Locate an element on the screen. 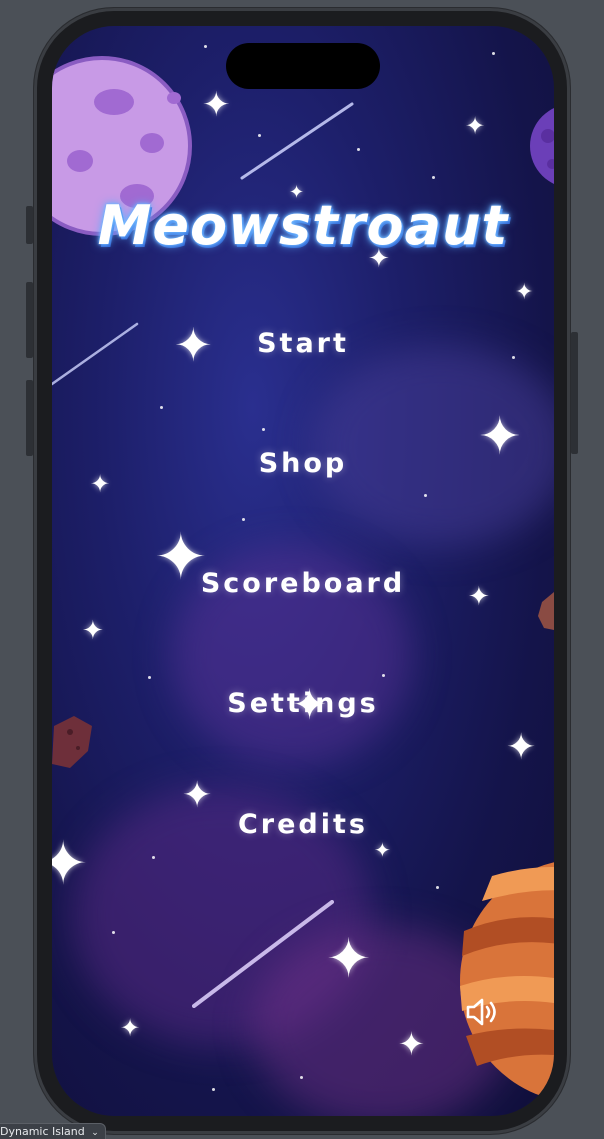  scoreboard-button: Scoreboard is located at coordinates (303, 583).